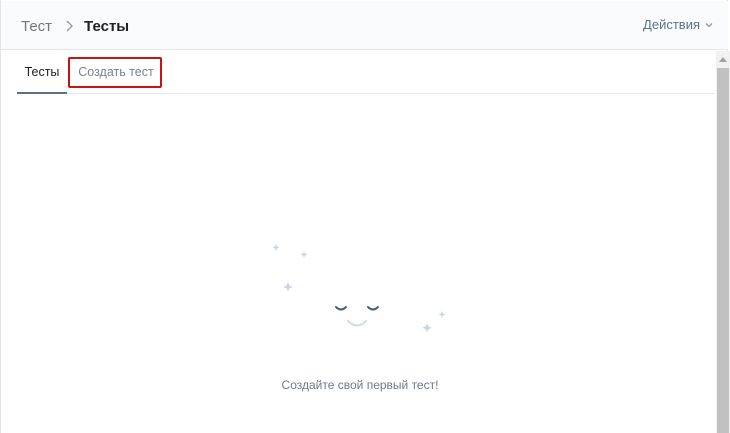  What do you see at coordinates (75, 26) in the screenshot?
I see `breadcrumb: Тест Тесты` at bounding box center [75, 26].